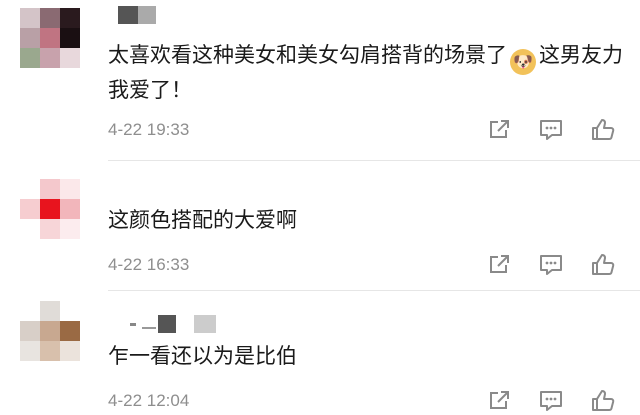 The image size is (640, 415). I want to click on comment-text: 太喜欢看这种美女和美女勾肩搭背的场景了 🐶 这男友力我爱了！, so click(368, 73).